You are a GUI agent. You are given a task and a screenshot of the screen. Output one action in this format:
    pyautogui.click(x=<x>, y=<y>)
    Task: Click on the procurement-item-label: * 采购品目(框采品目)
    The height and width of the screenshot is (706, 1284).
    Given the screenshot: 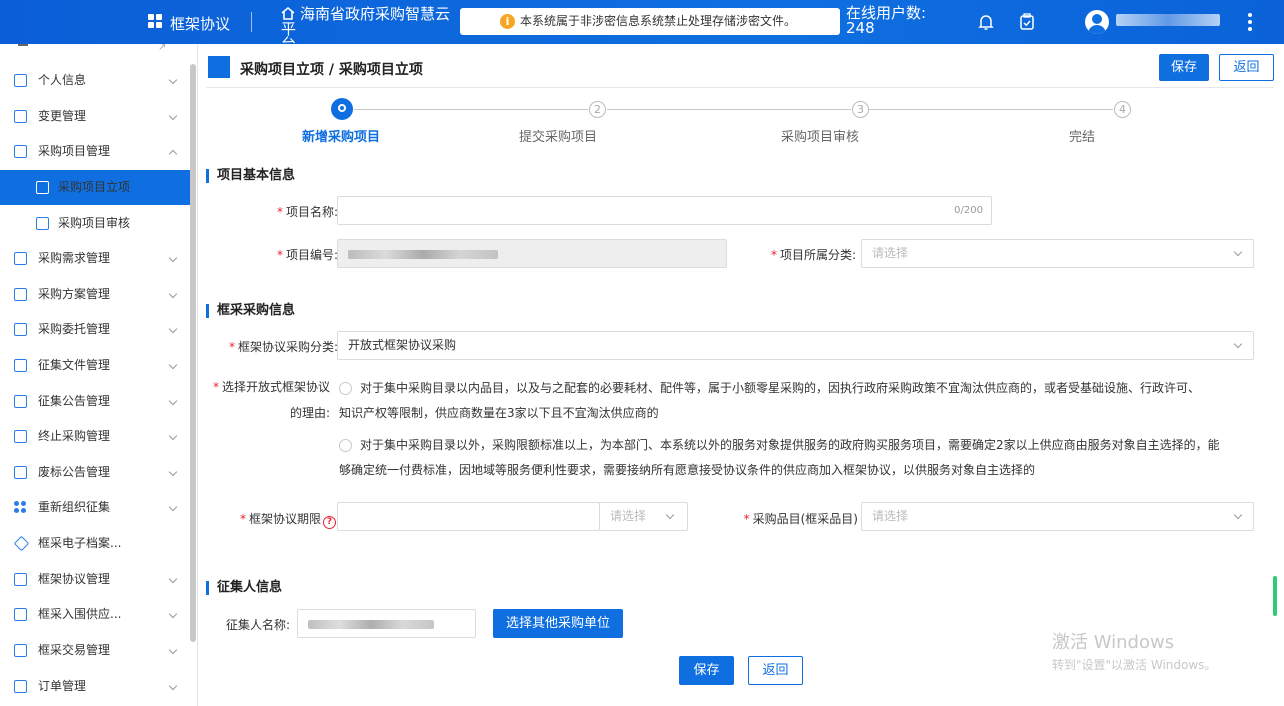 What is the action you would take?
    pyautogui.click(x=800, y=519)
    